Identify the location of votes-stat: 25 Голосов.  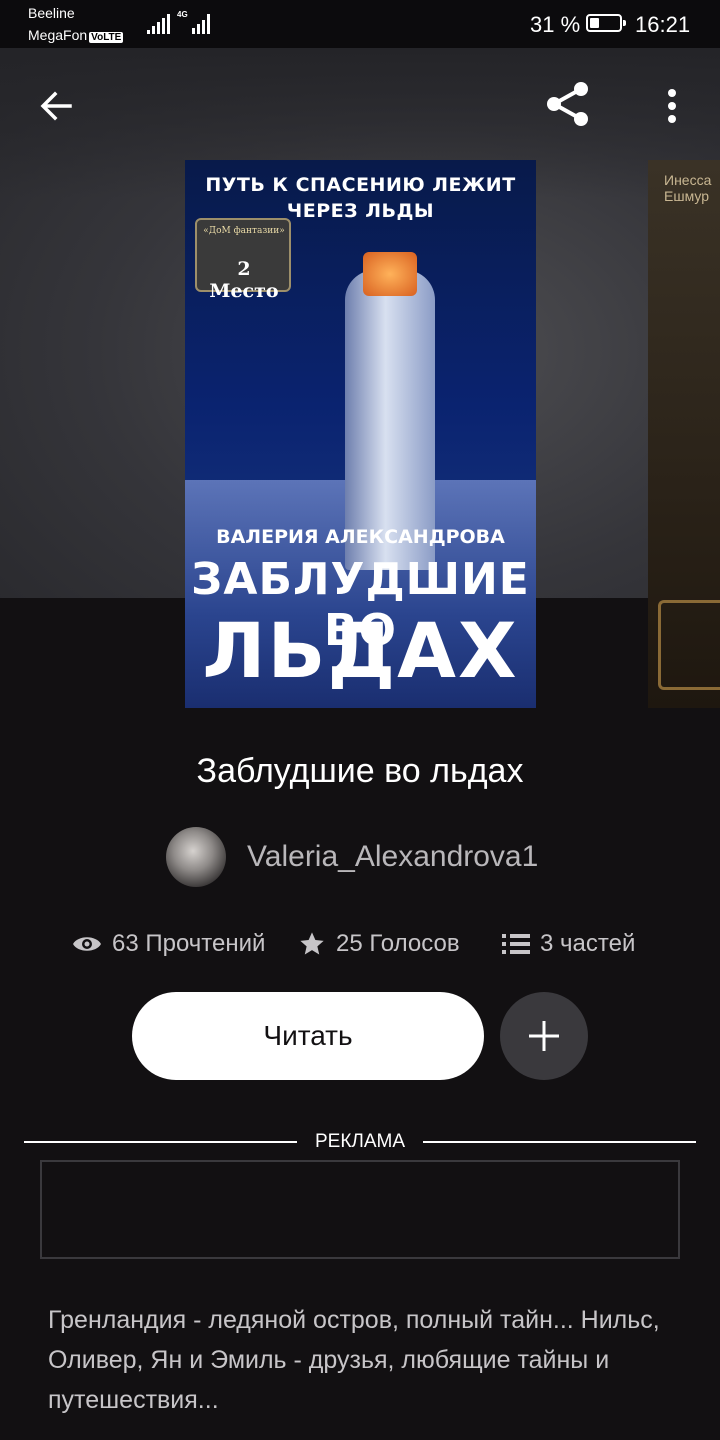
(379, 944).